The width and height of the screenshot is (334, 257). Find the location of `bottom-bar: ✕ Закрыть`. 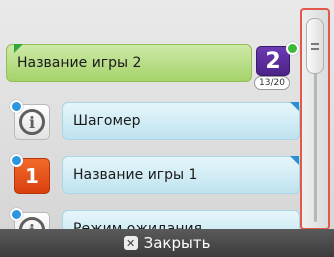

bottom-bar: ✕ Закрыть is located at coordinates (167, 243).